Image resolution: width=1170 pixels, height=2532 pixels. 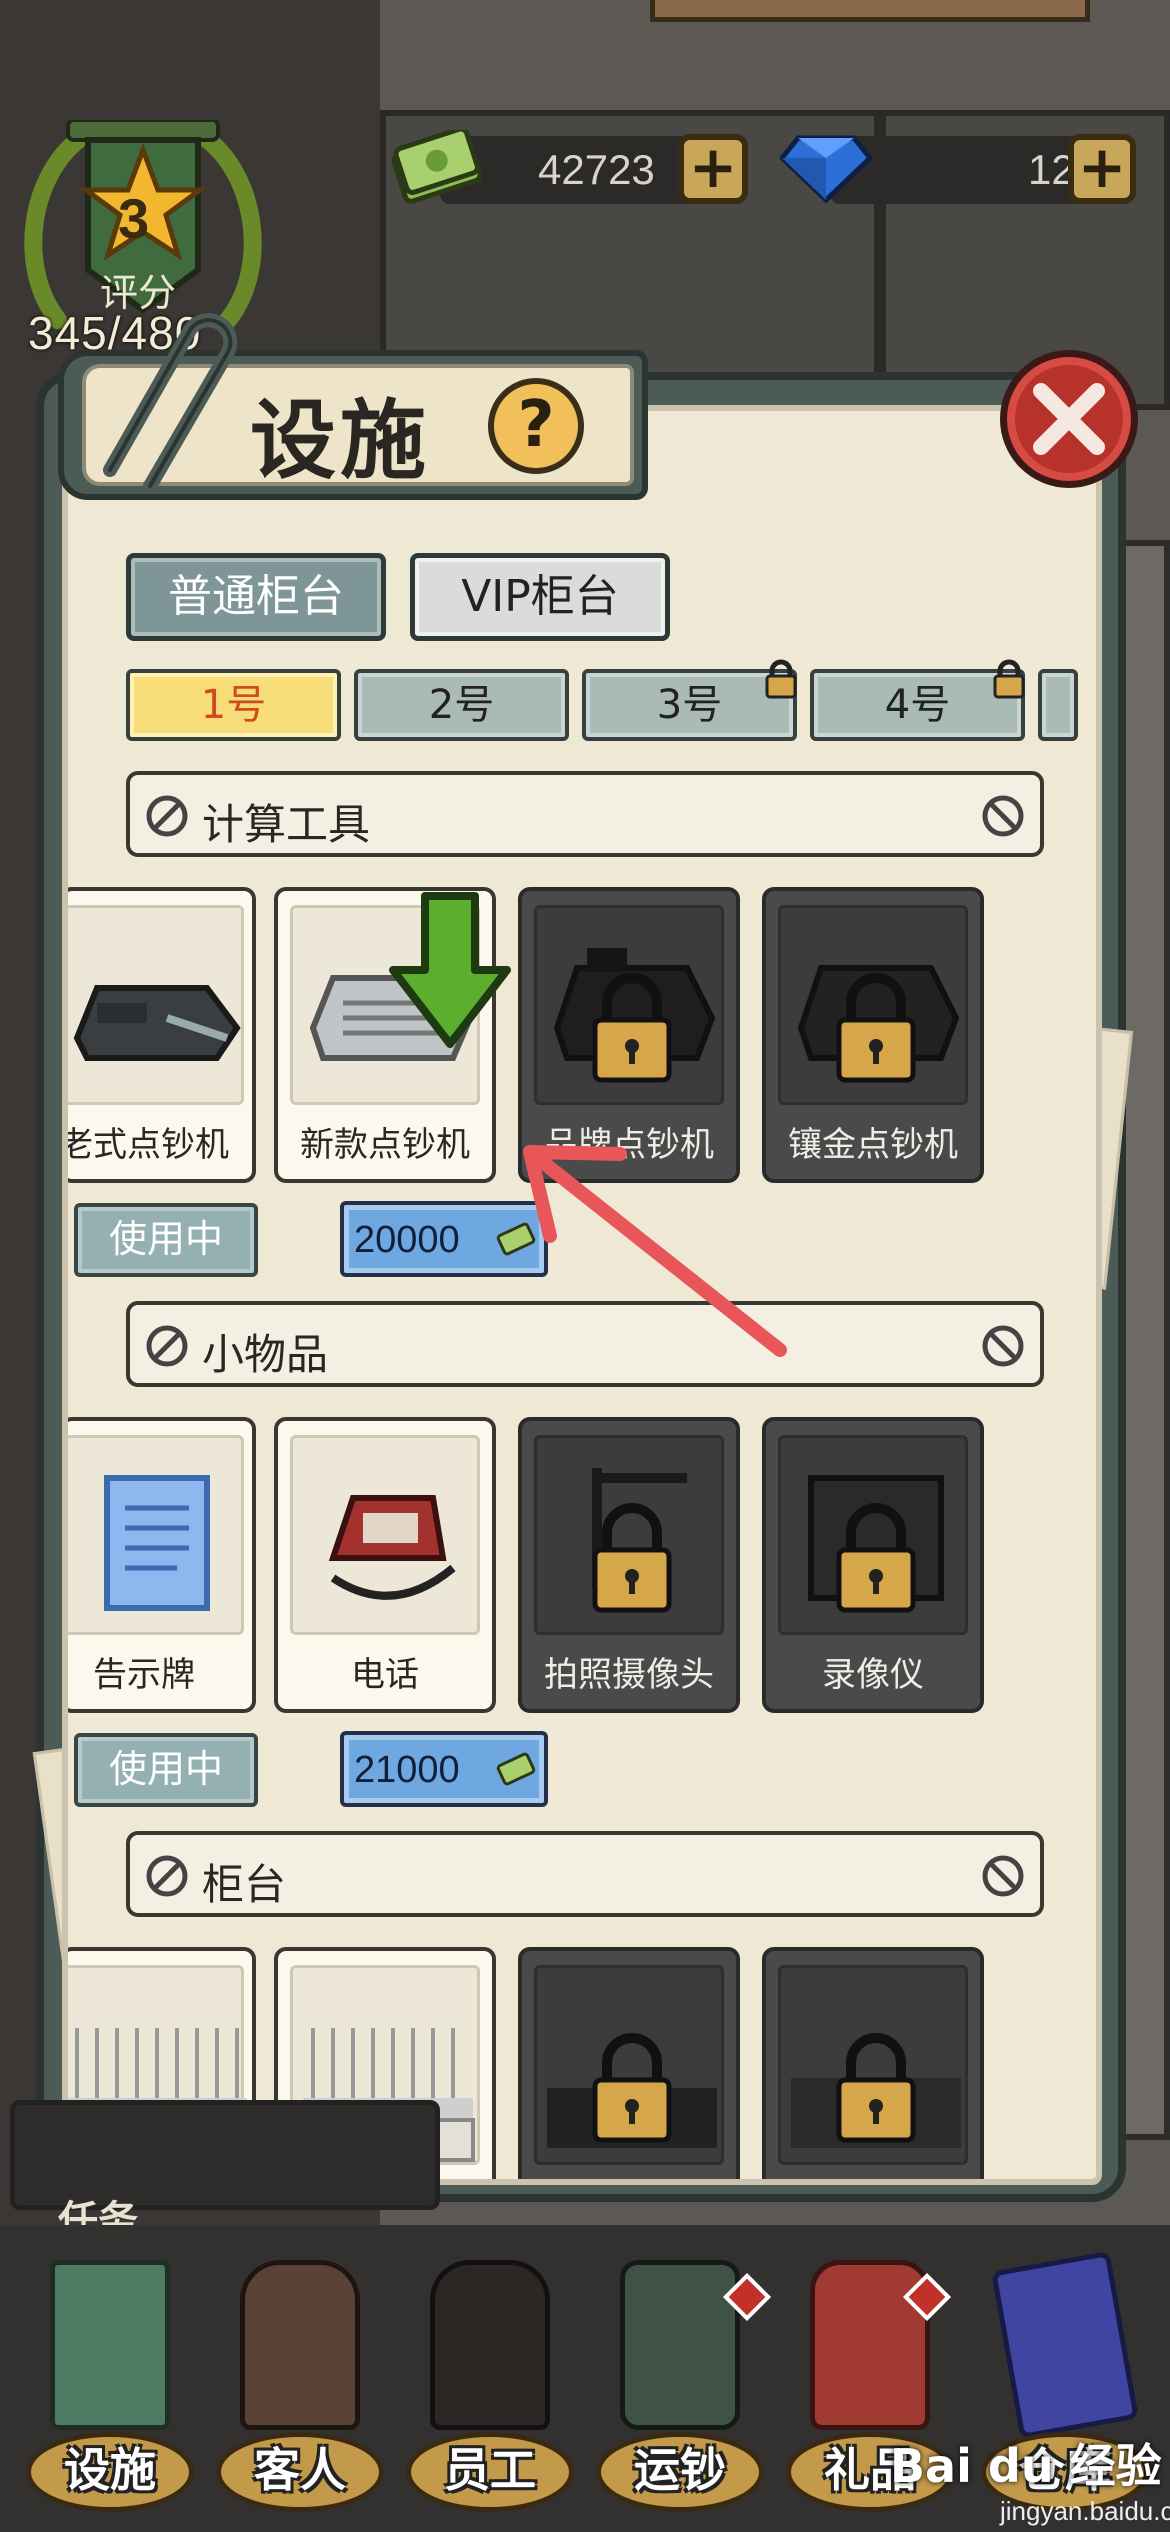 What do you see at coordinates (629, 1005) in the screenshot?
I see `brand-counting-machine-icon` at bounding box center [629, 1005].